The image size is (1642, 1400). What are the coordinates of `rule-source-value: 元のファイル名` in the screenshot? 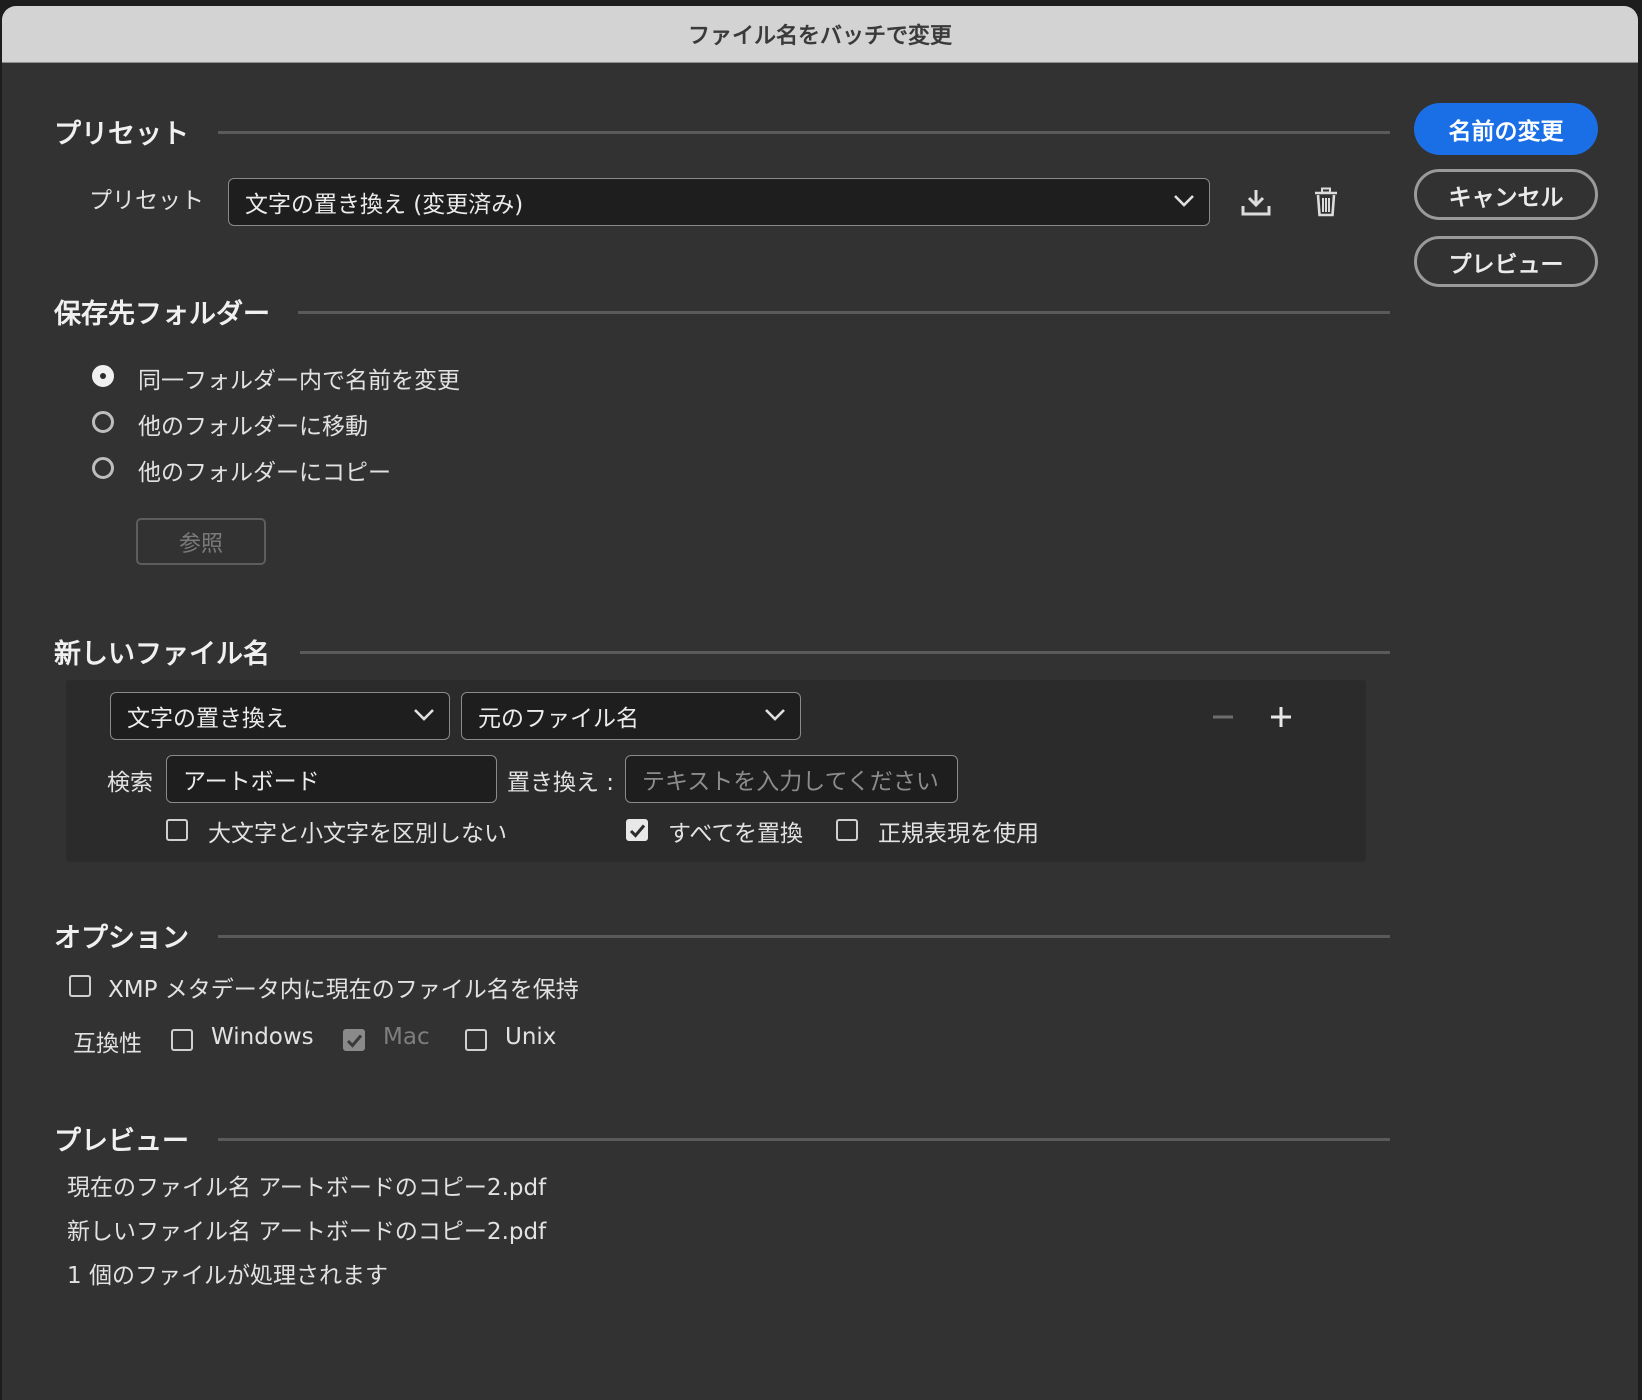 It's located at (558, 719).